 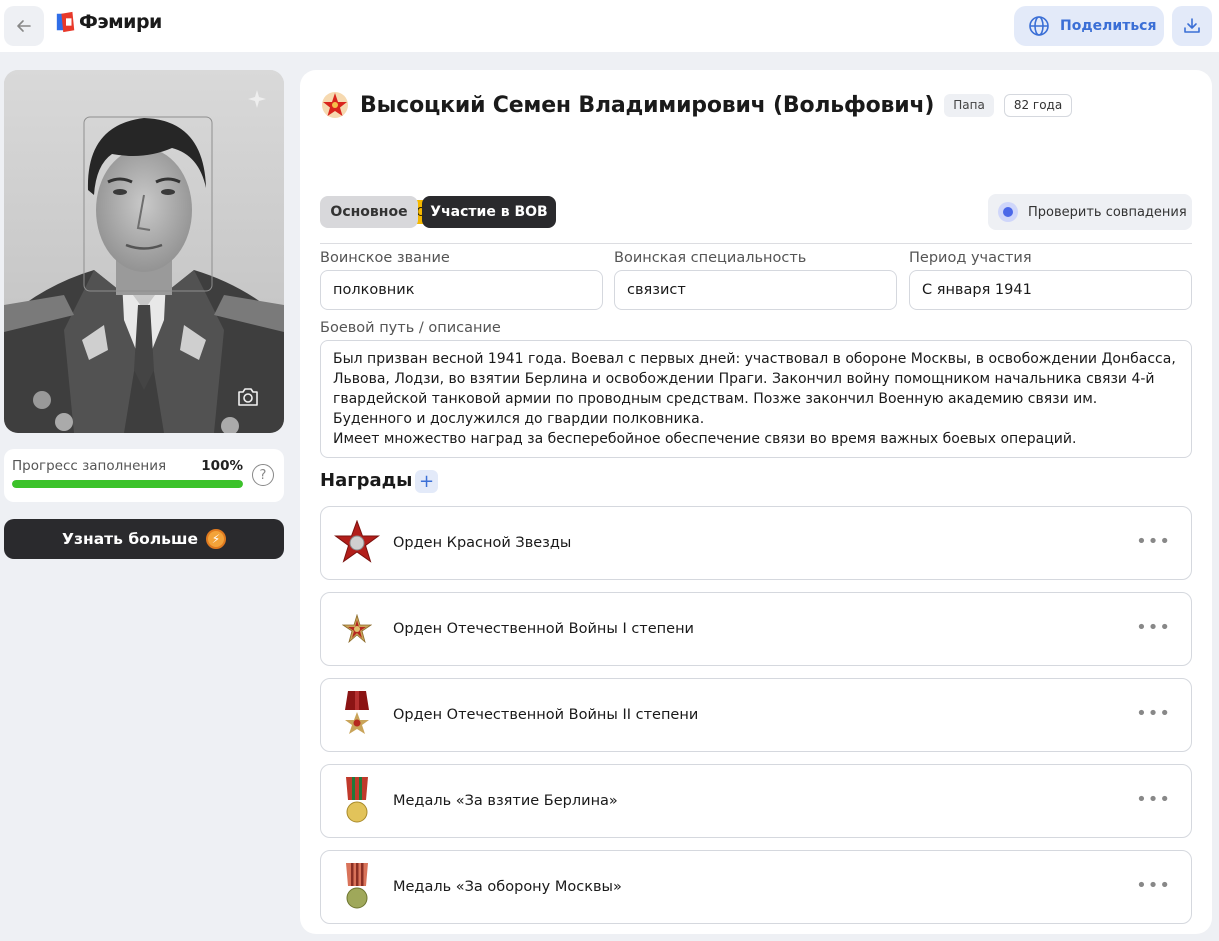 I want to click on age-chip: 82 года, so click(x=1038, y=105).